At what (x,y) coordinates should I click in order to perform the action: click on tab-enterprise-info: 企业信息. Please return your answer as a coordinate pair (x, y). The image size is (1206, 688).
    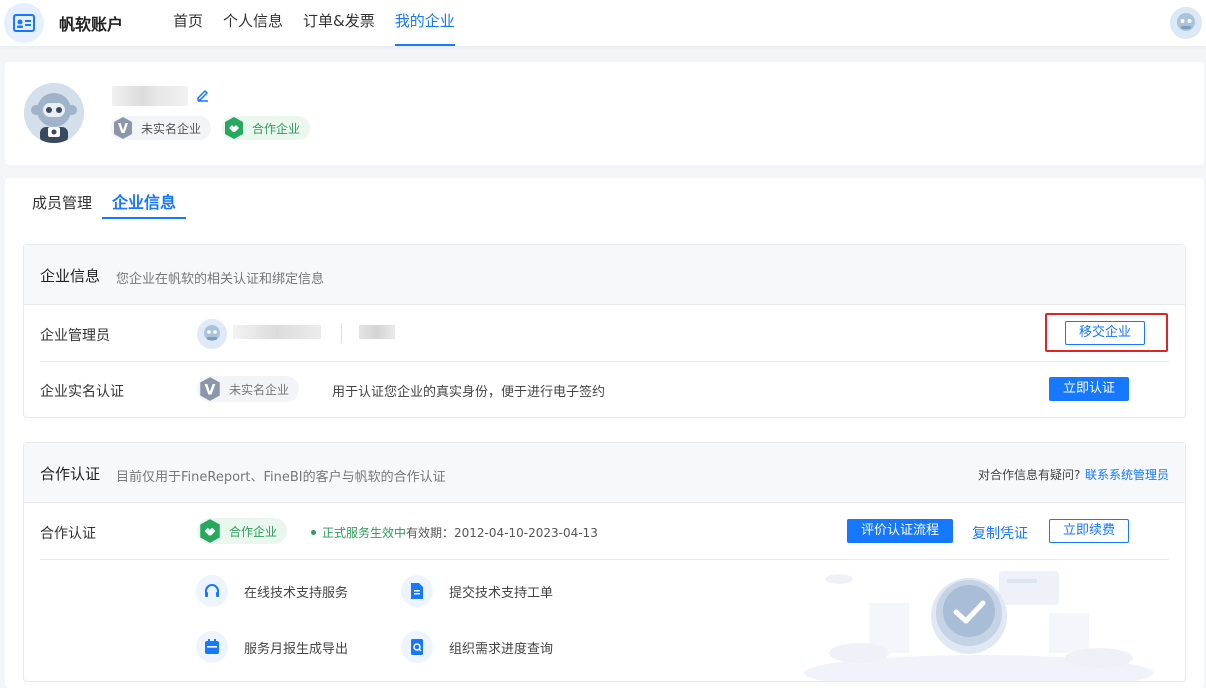
    Looking at the image, I should click on (144, 205).